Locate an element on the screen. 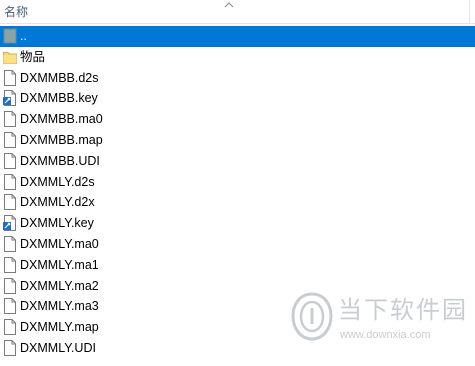 Image resolution: width=475 pixels, height=366 pixels. file-row: DXMMLY.d2x is located at coordinates (237, 202).